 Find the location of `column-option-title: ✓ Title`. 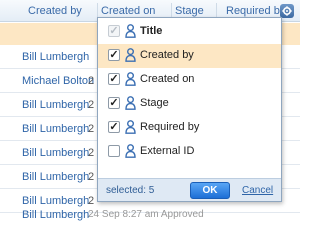

column-option-title: ✓ Title is located at coordinates (189, 32).